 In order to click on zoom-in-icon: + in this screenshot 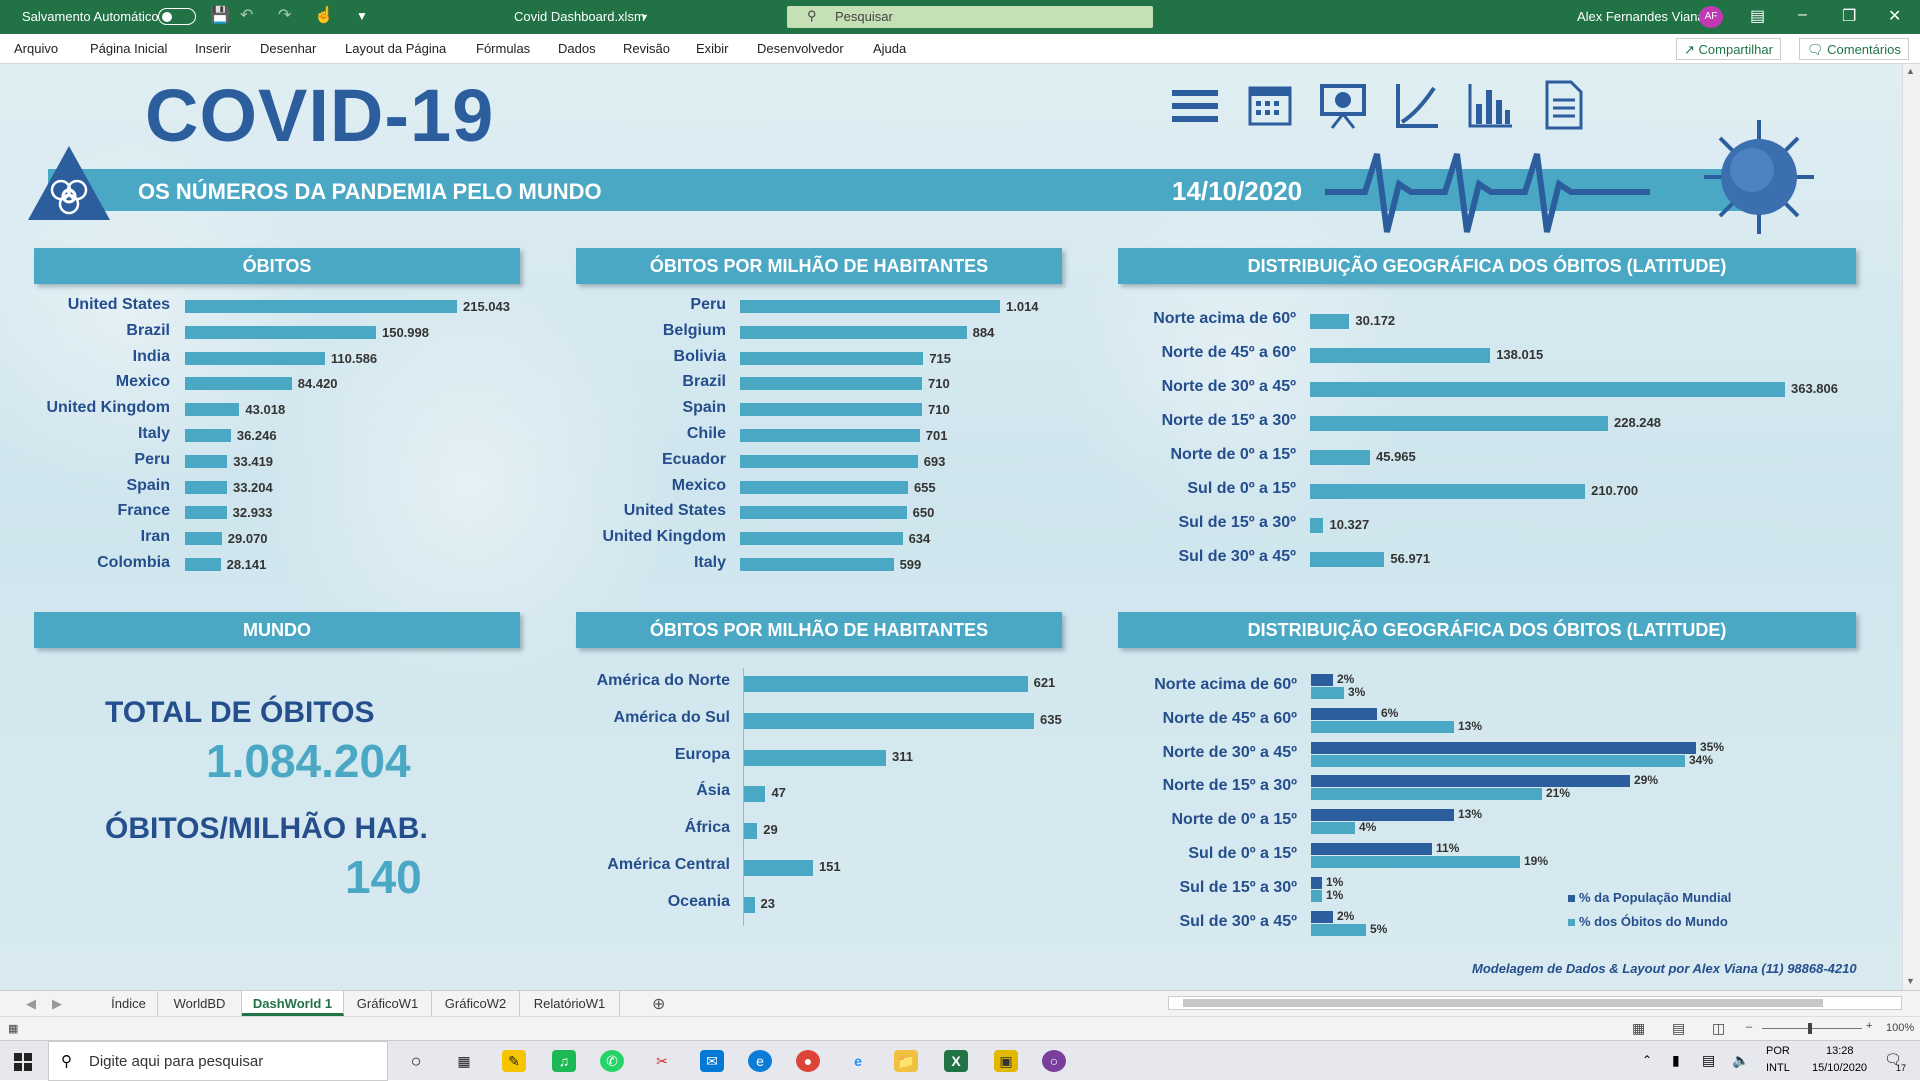, I will do `click(1869, 1026)`.